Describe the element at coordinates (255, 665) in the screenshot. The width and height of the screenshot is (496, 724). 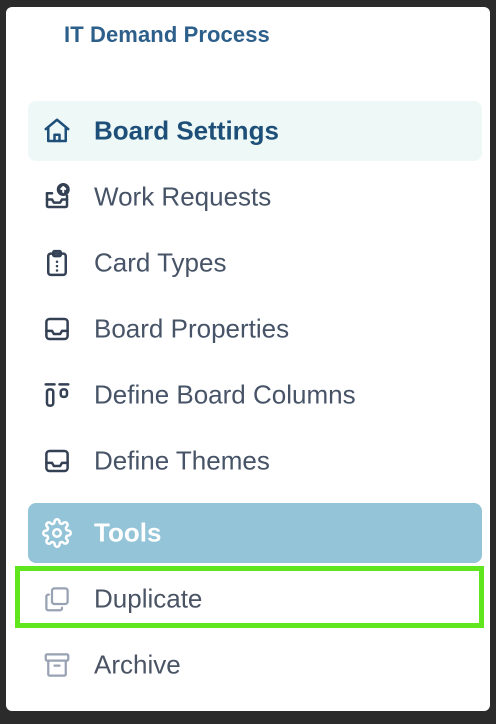
I see `menu-item-archive: Archive` at that location.